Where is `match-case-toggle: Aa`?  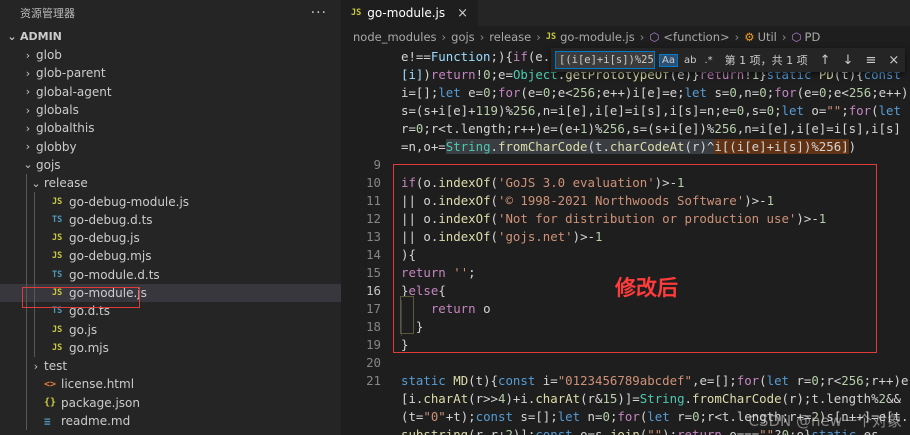 match-case-toggle: Aa is located at coordinates (668, 60).